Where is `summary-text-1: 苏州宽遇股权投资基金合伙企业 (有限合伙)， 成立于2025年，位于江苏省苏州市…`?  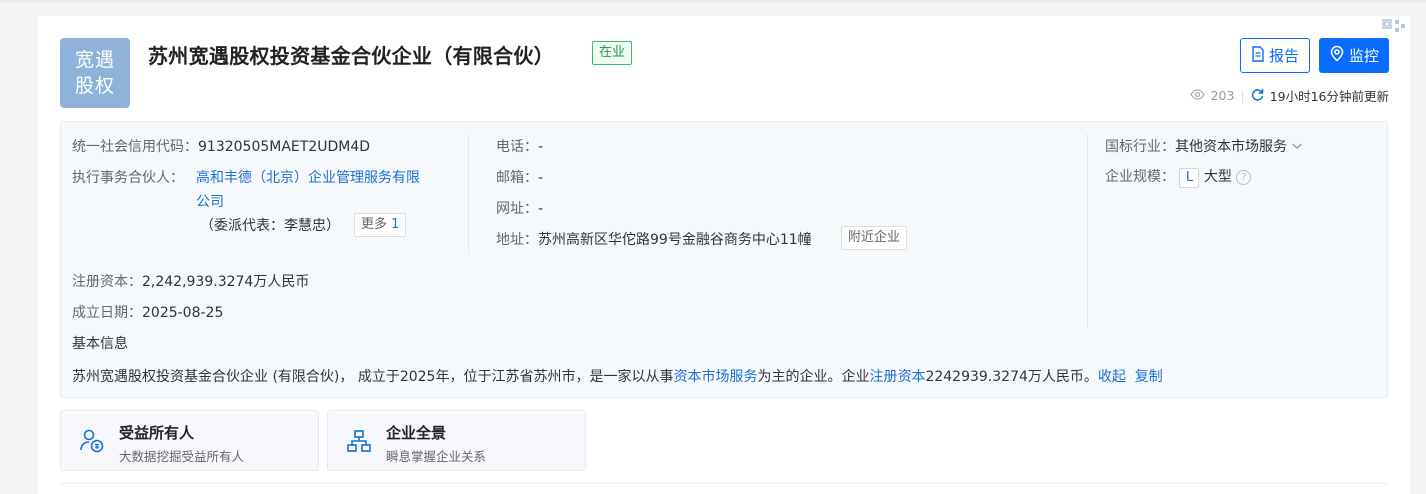
summary-text-1: 苏州宽遇股权投资基金合伙企业 (有限合伙)， 成立于2025年，位于江苏省苏州市… is located at coordinates (373, 377).